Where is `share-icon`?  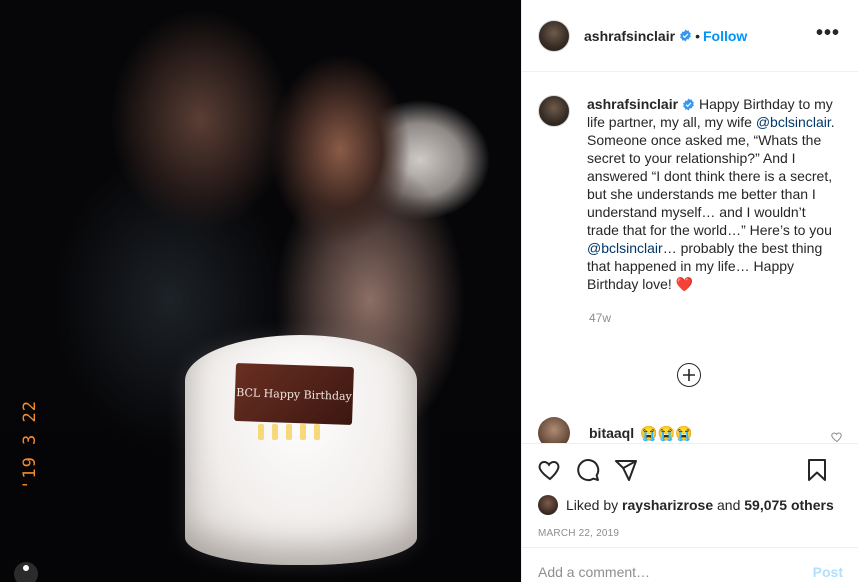 share-icon is located at coordinates (626, 470).